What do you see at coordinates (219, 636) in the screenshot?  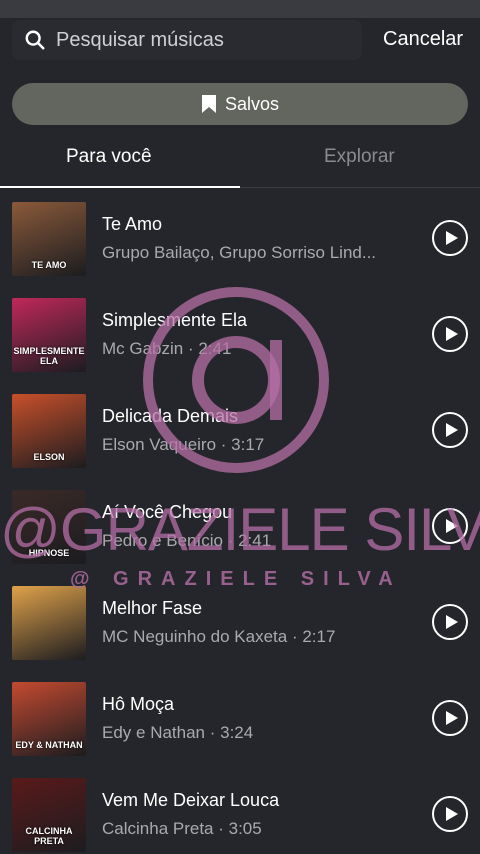 I see `song-artist-duration: MC Neguinho do Kaxeta · 2:17` at bounding box center [219, 636].